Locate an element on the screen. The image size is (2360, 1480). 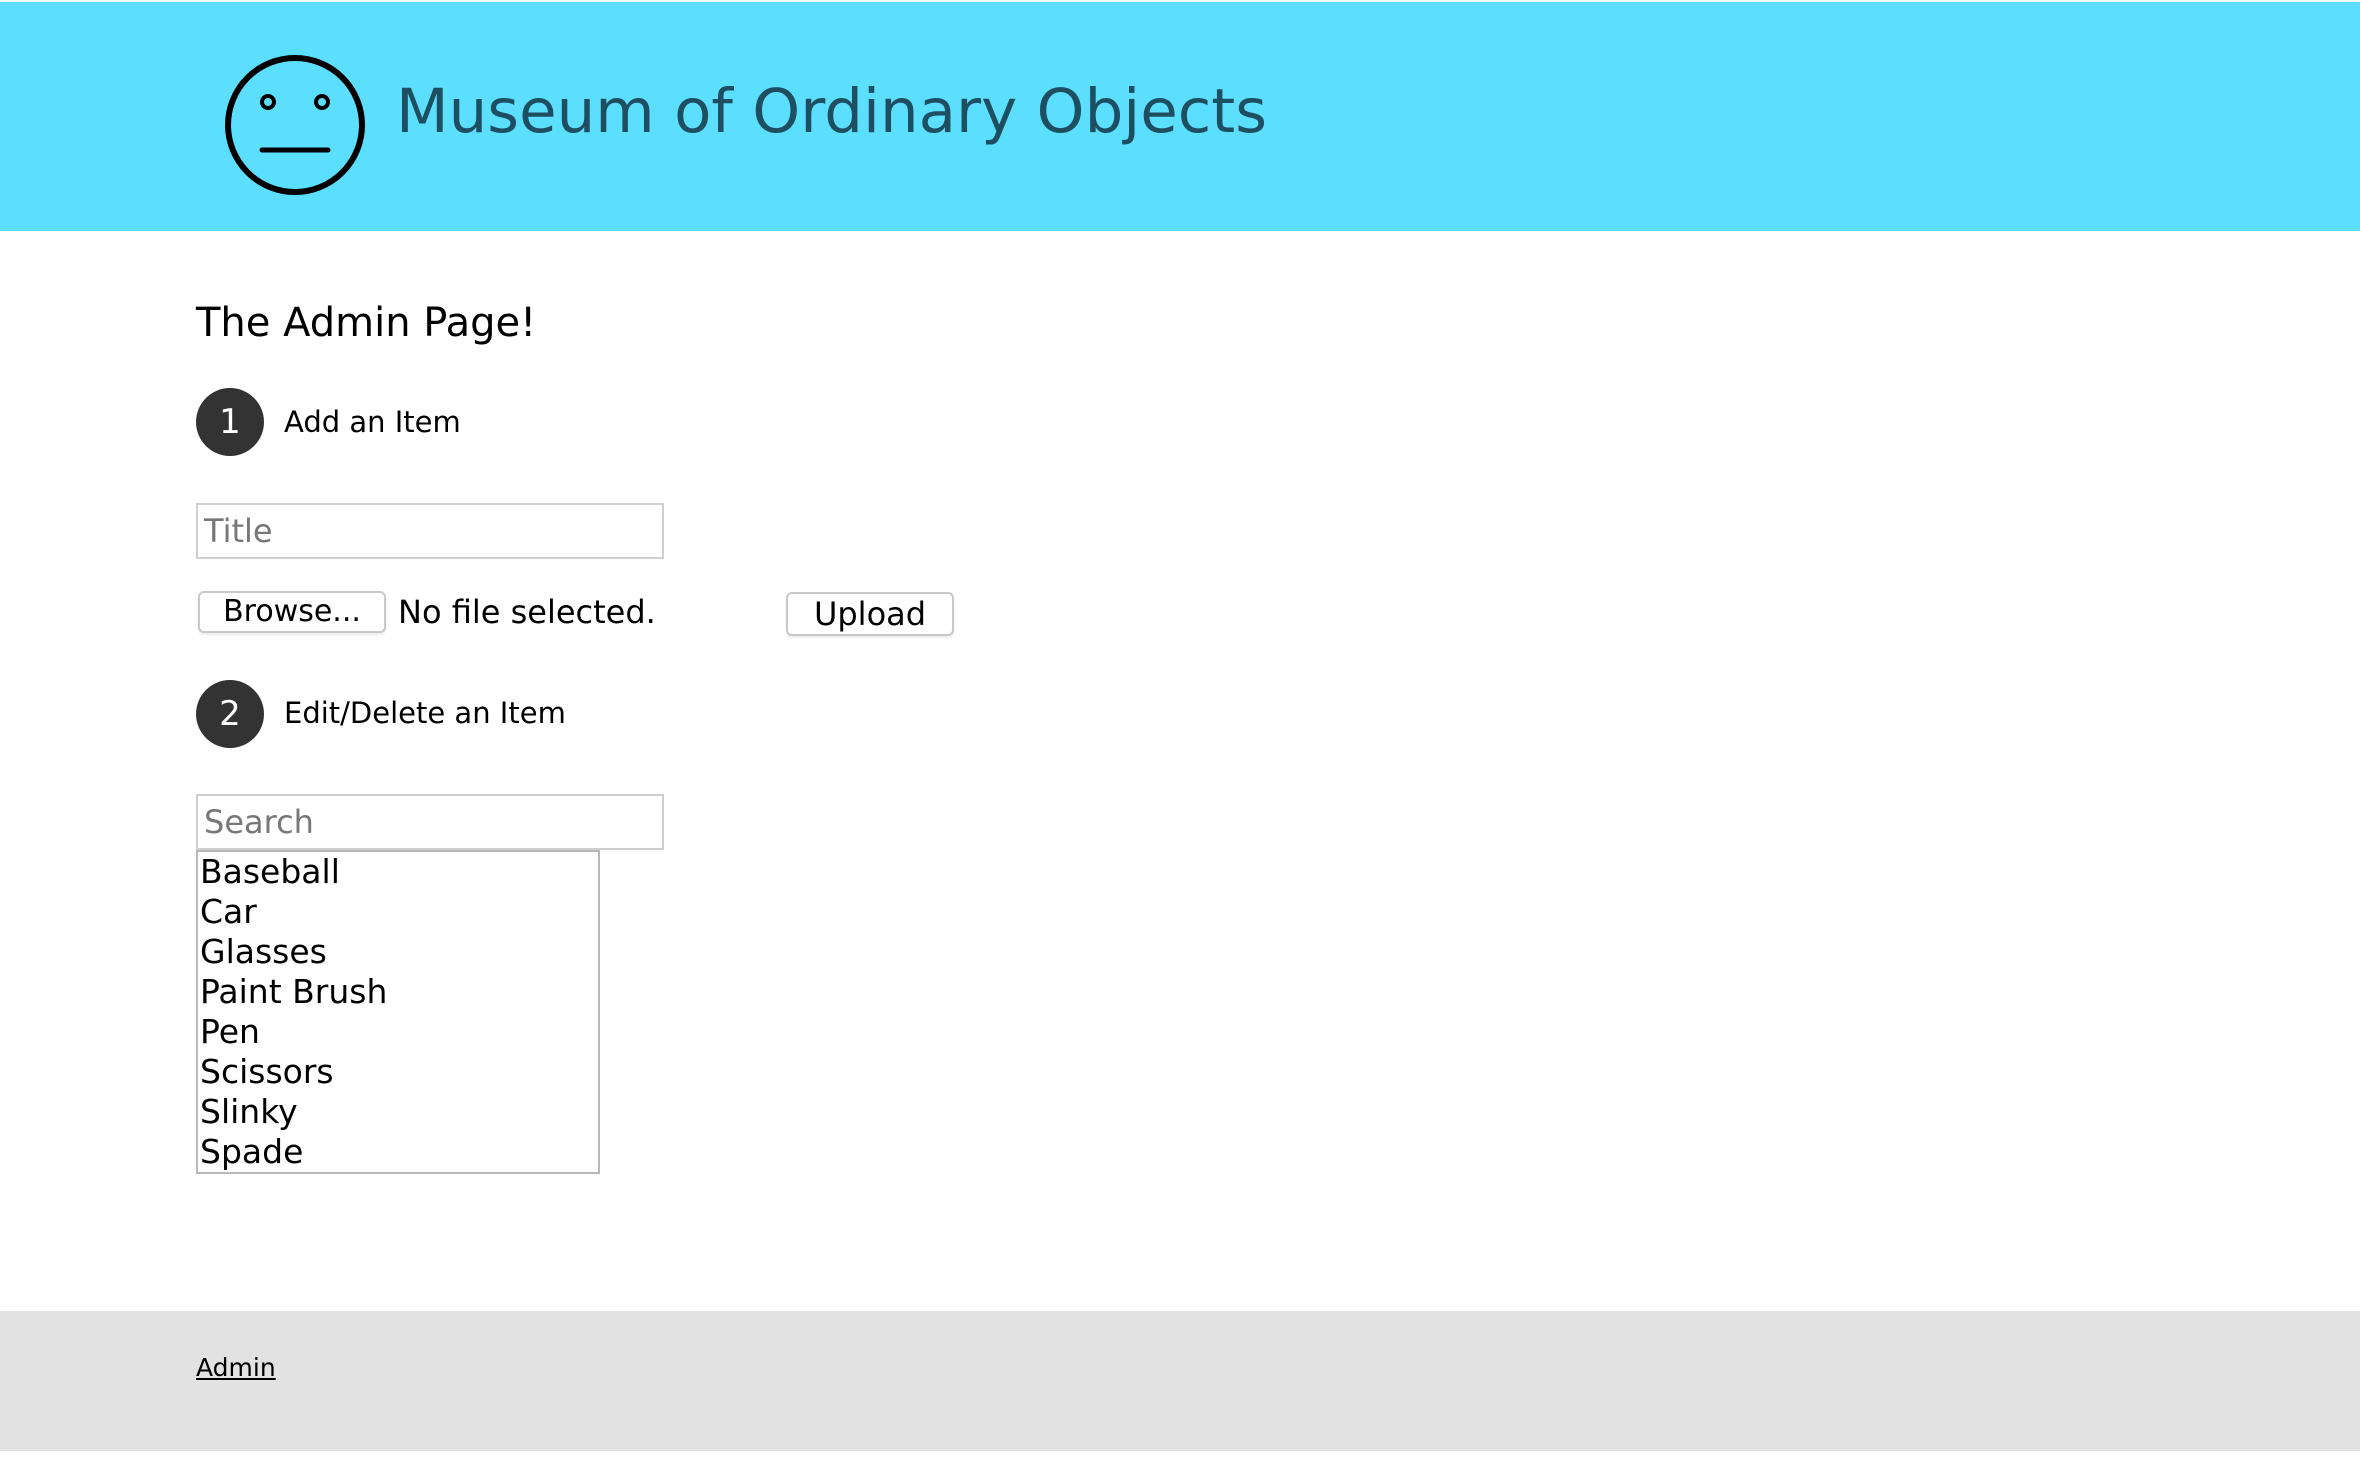
step-2-label: Edit/Delete an Item is located at coordinates (425, 713).